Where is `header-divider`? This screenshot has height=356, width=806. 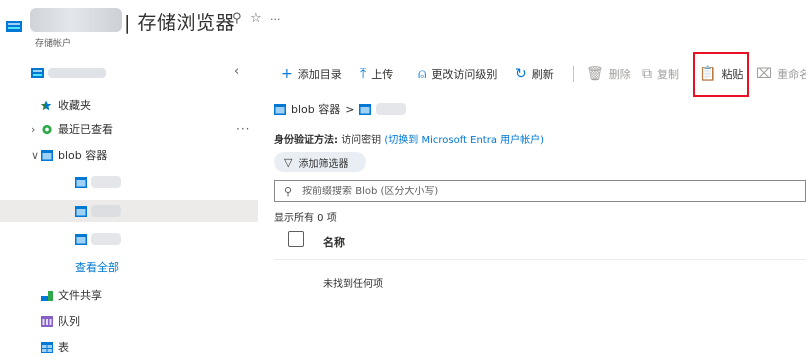
header-divider is located at coordinates (540, 259).